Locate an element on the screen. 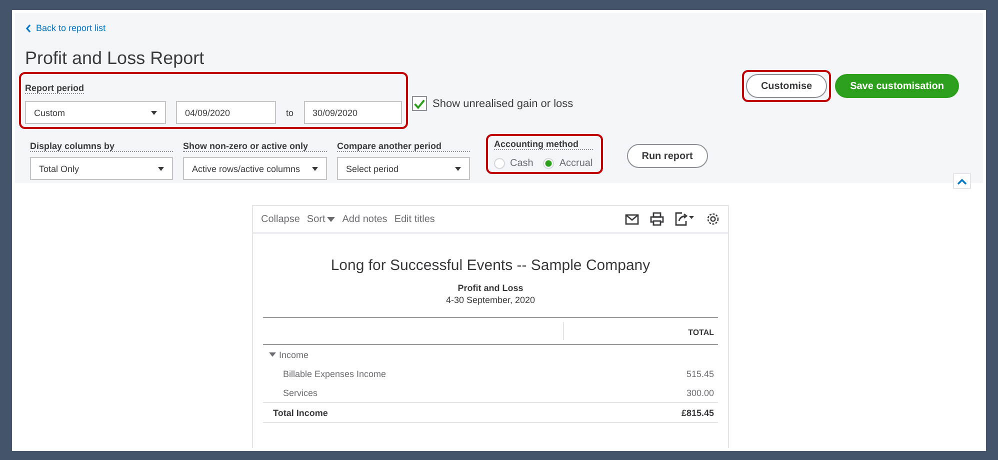 This screenshot has height=460, width=998. date-field: 04/09/2020 is located at coordinates (226, 112).